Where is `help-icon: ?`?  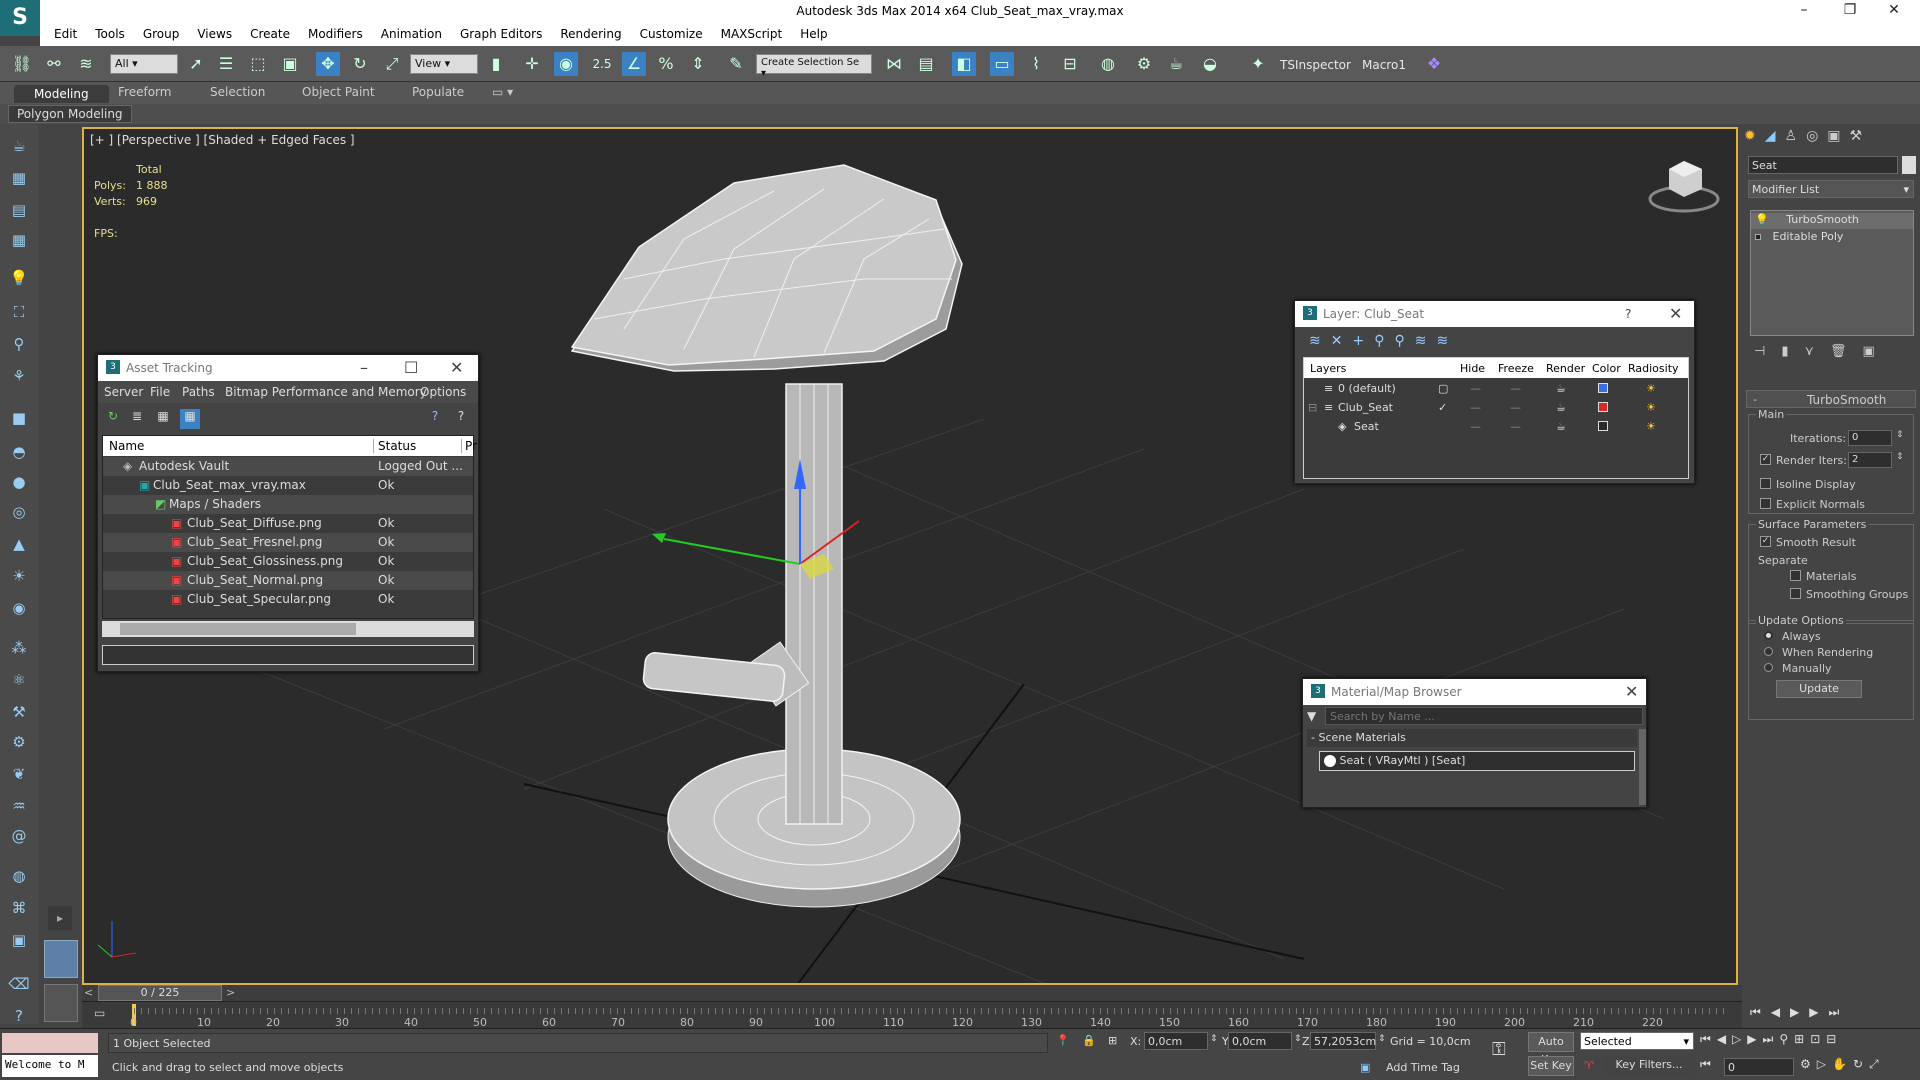 help-icon: ? is located at coordinates (19, 1016).